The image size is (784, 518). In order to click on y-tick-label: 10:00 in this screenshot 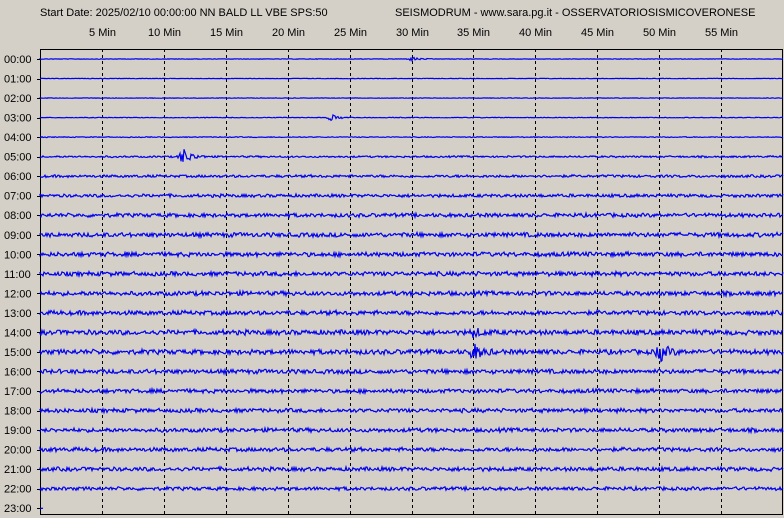, I will do `click(18, 255)`.